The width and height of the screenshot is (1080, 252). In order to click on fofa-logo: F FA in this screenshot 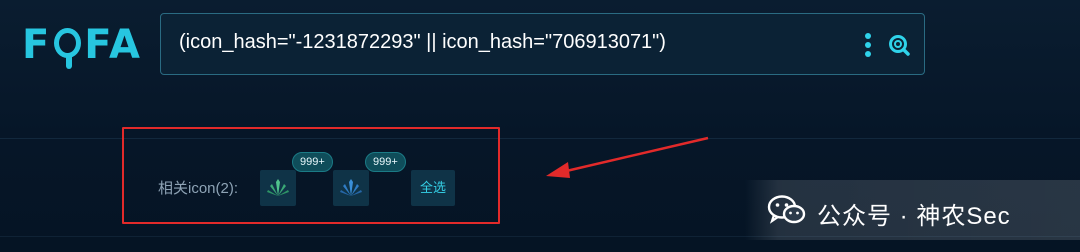, I will do `click(82, 45)`.